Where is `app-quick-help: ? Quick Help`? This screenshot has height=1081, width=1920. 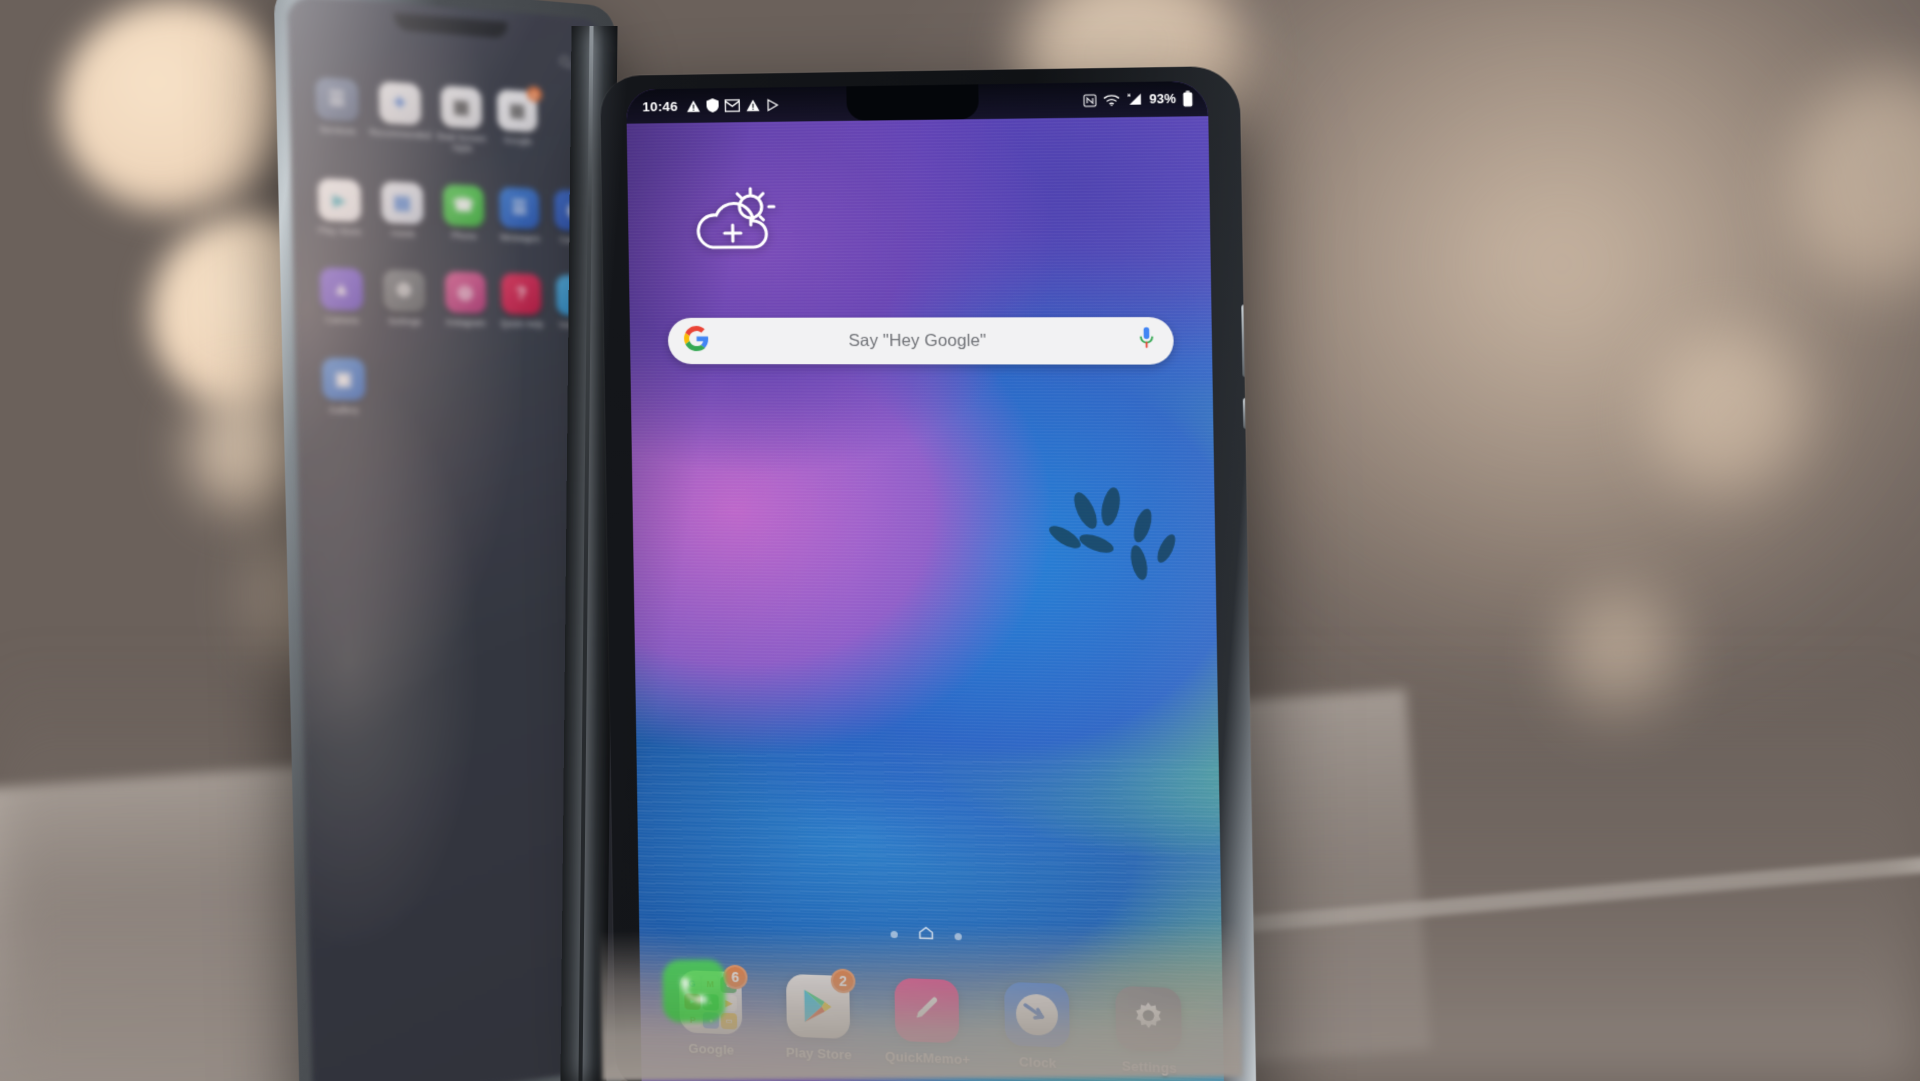 app-quick-help: ? Quick Help is located at coordinates (521, 301).